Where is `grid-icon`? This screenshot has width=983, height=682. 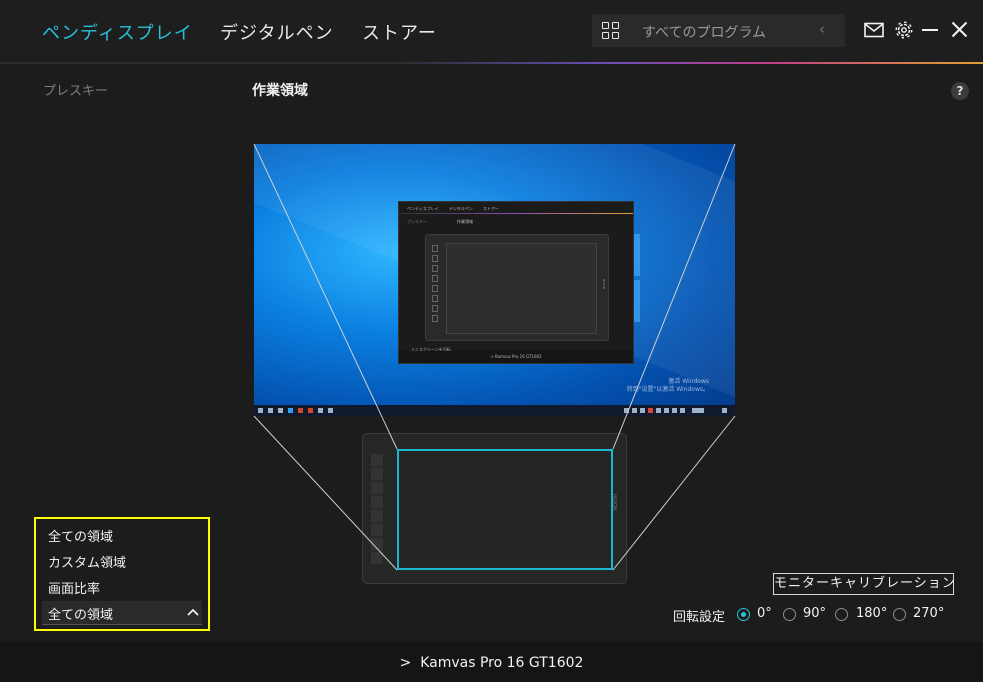
grid-icon is located at coordinates (611, 31).